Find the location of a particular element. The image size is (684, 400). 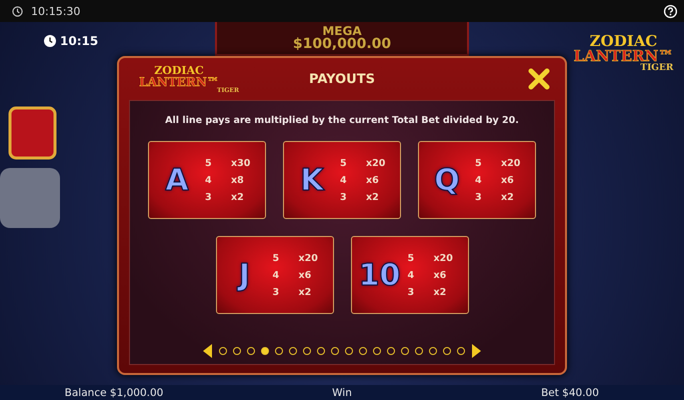

right-triangle-icon is located at coordinates (476, 351).